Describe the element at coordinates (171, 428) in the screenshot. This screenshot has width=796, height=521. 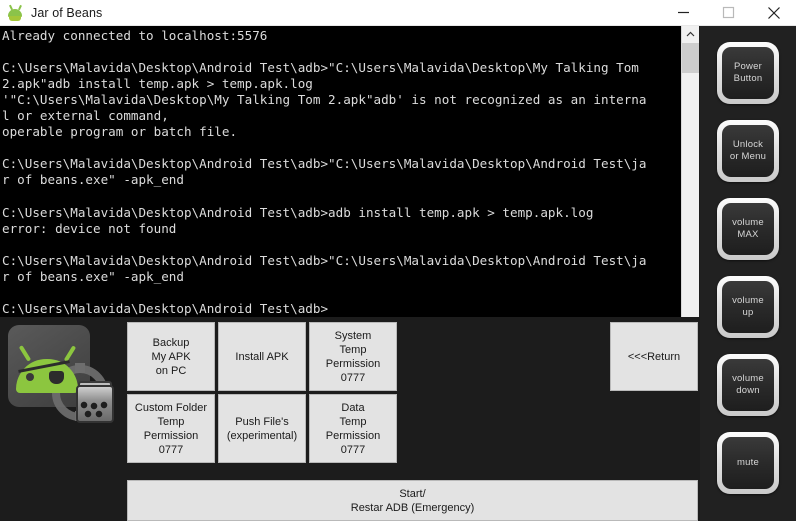
I see `custom-folder-temp-permission-button: Custom Folder Temp Permission 0777` at that location.